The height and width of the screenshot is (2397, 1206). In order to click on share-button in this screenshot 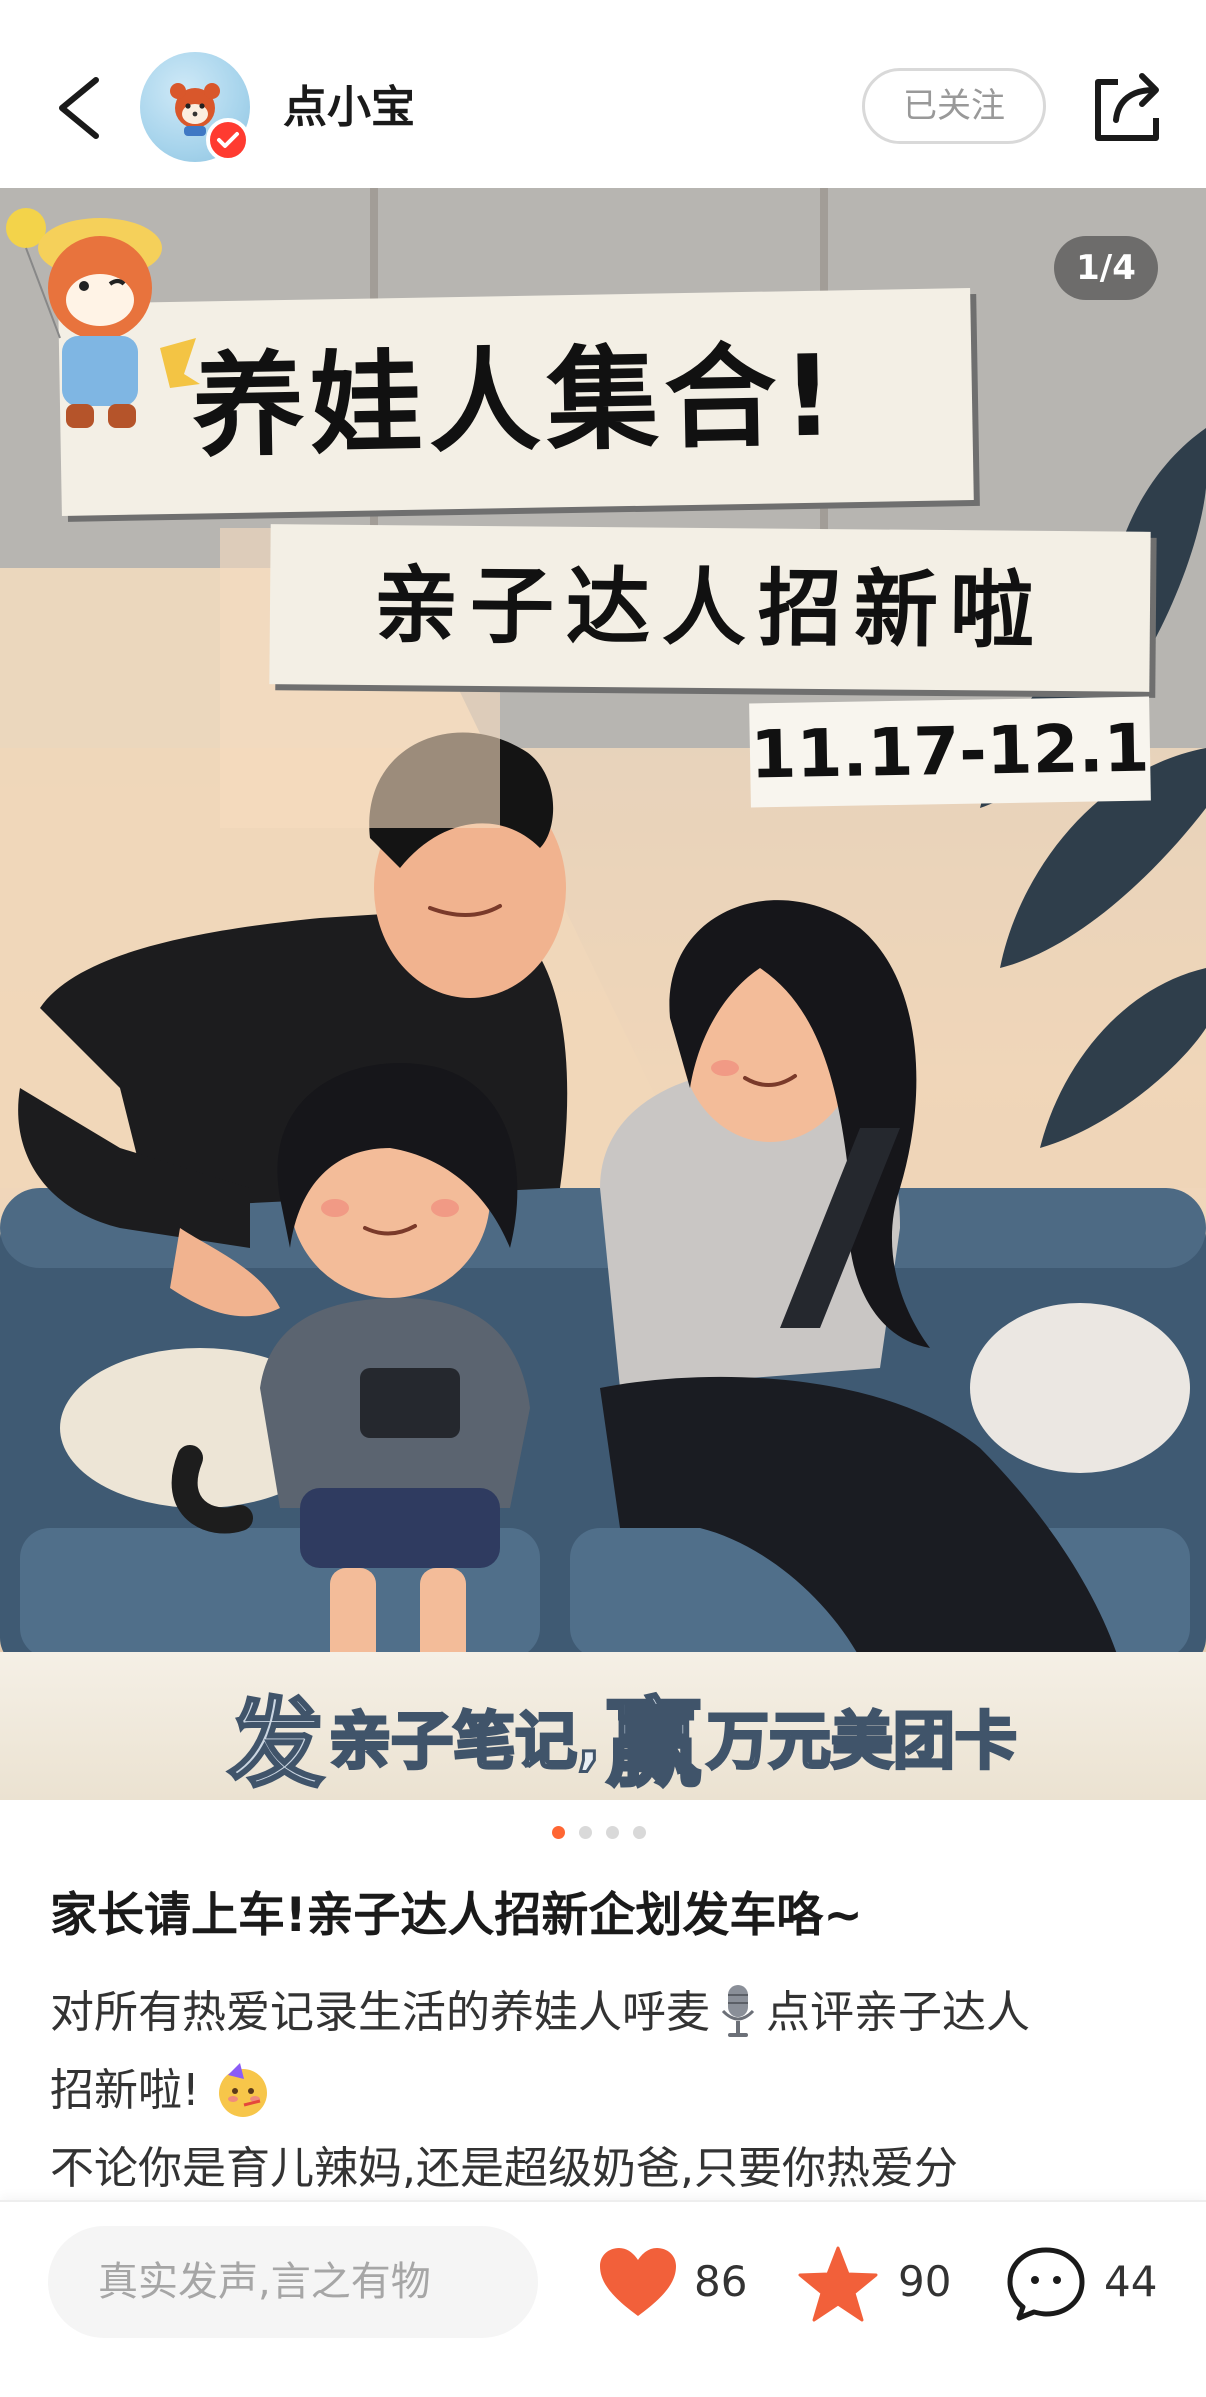, I will do `click(1128, 104)`.